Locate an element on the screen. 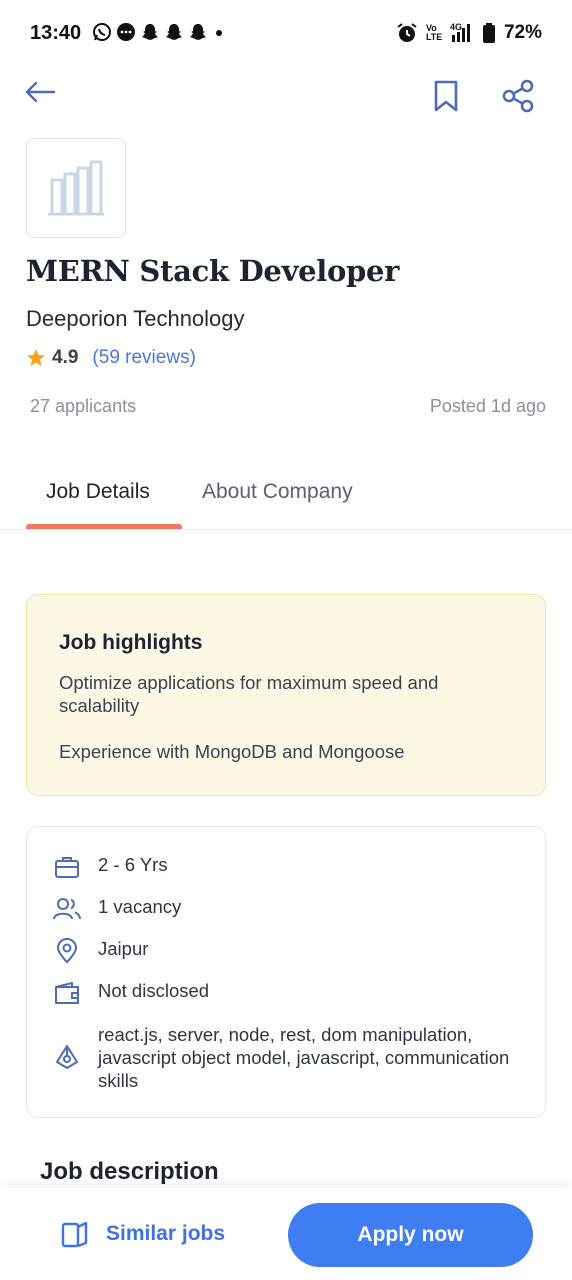 The image size is (572, 1280). rating-row: 4.9 (59 reviews) is located at coordinates (111, 358).